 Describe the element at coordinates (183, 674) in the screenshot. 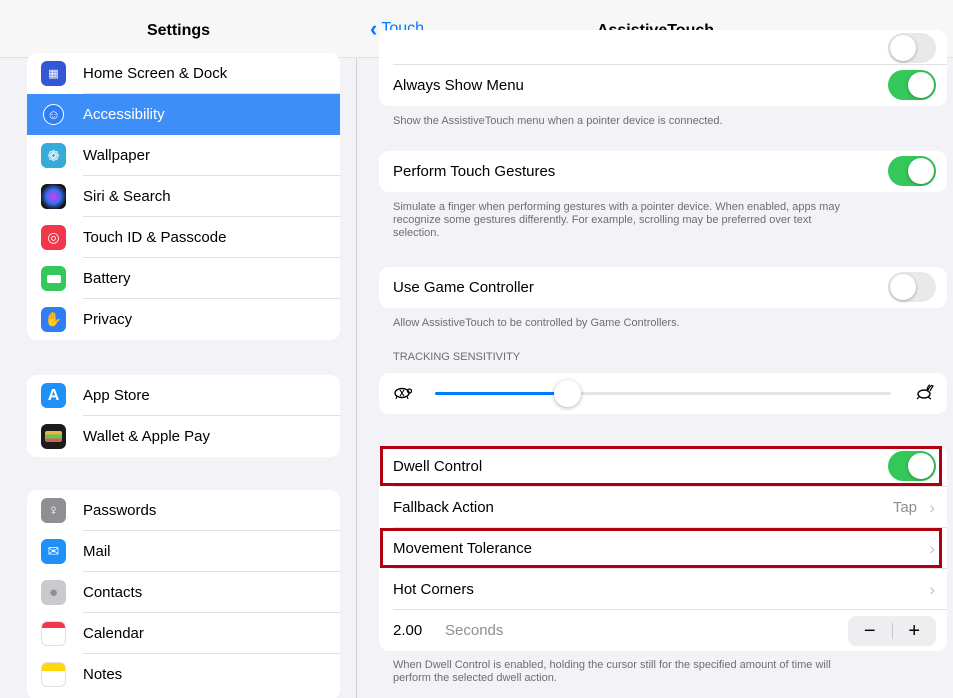

I see `sidebar-item-notes: Notes` at that location.